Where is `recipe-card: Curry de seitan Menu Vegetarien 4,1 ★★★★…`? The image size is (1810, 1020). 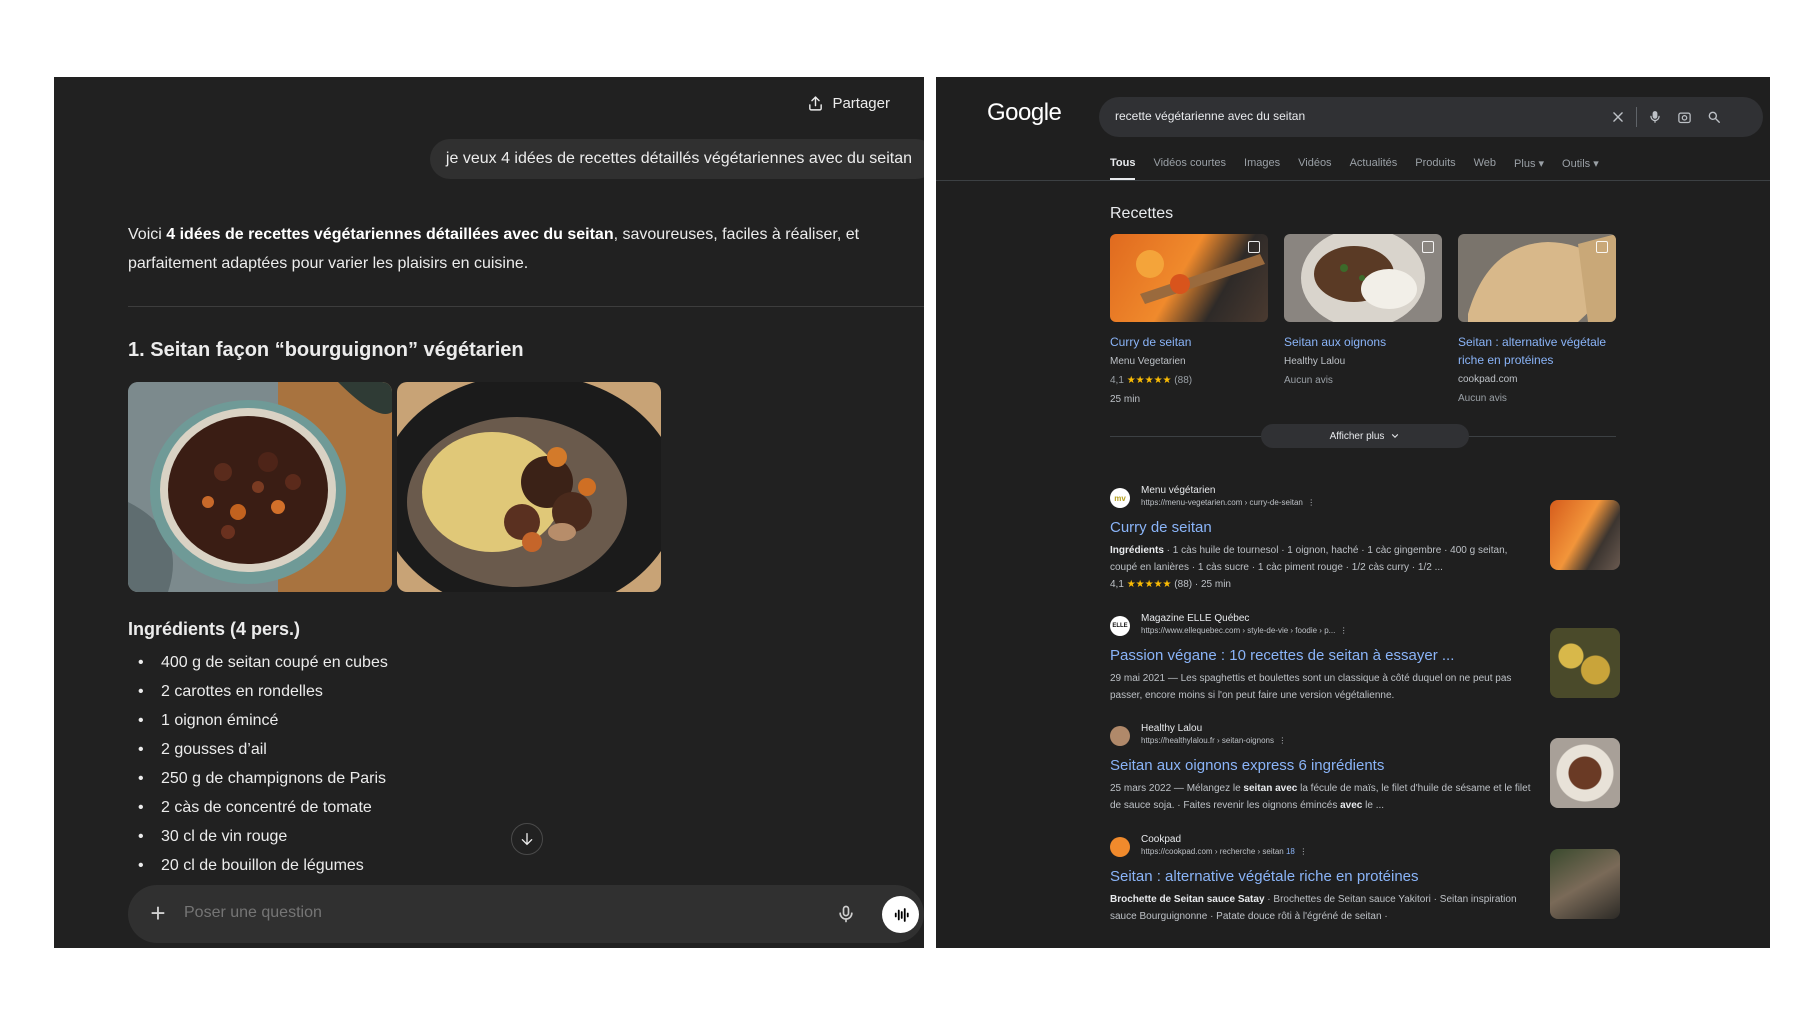 recipe-card: Curry de seitan Menu Vegetarien 4,1 ★★★★… is located at coordinates (1189, 320).